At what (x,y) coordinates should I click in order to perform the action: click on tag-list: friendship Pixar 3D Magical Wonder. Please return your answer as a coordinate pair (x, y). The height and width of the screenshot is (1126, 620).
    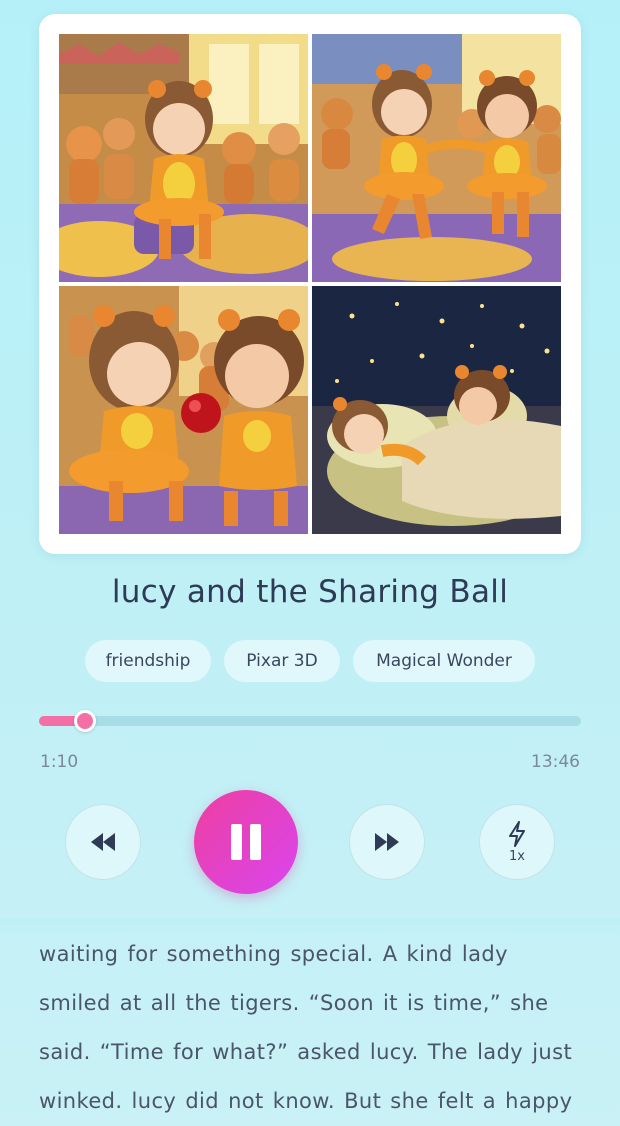
    Looking at the image, I should click on (310, 661).